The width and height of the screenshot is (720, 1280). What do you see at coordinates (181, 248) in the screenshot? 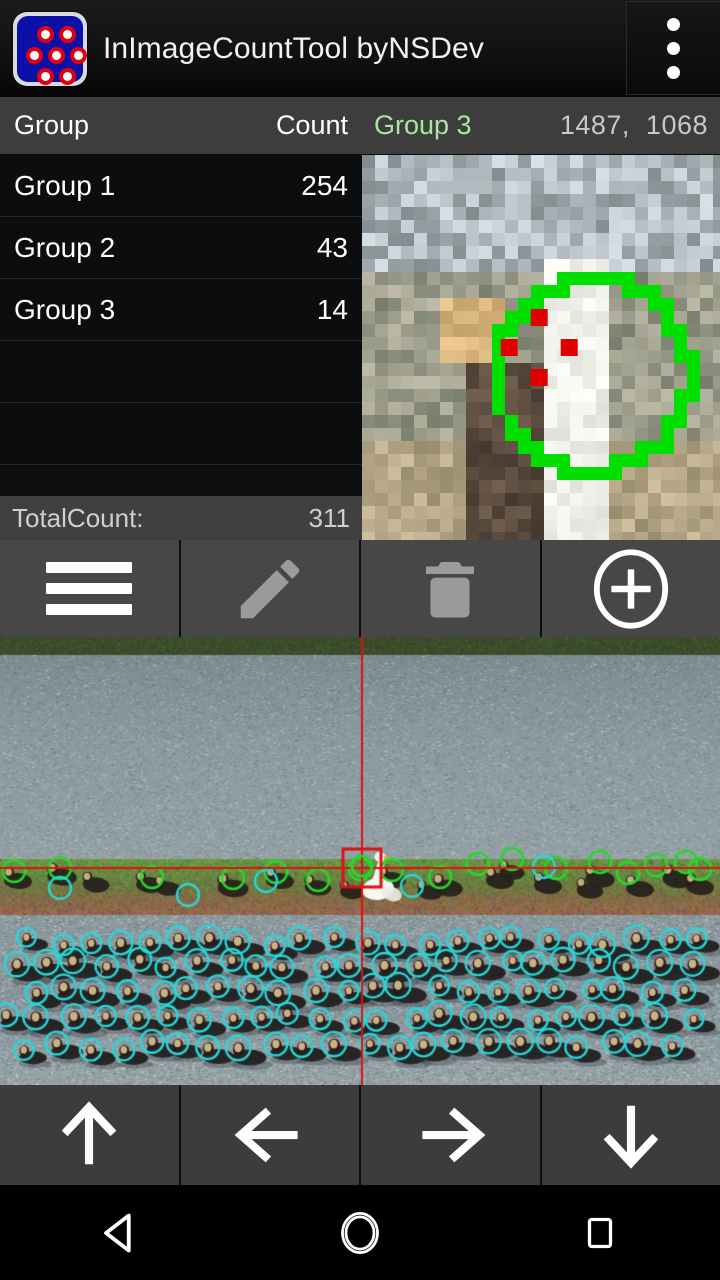
I see `table-row: Group 2 43` at bounding box center [181, 248].